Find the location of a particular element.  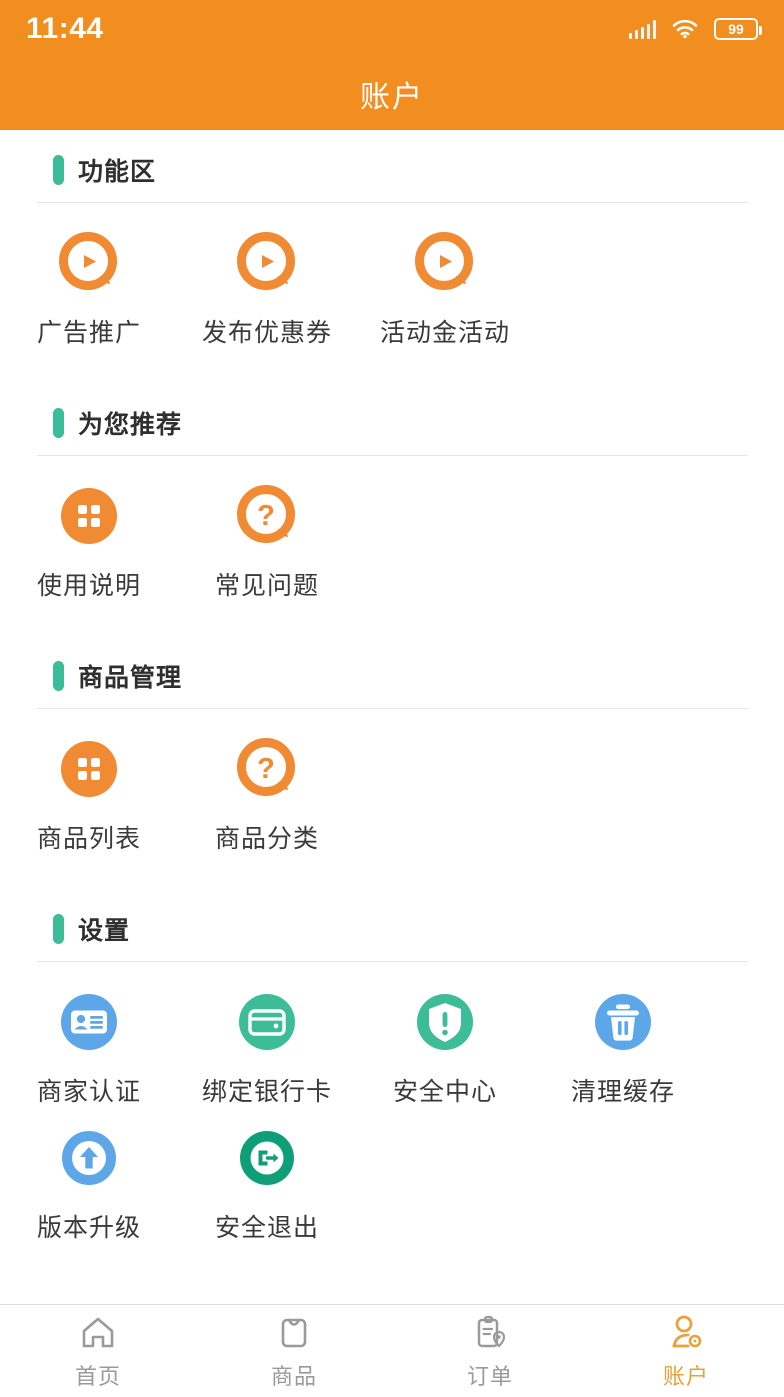

grid-item-grid-squares: 使用说明 is located at coordinates (89, 542).